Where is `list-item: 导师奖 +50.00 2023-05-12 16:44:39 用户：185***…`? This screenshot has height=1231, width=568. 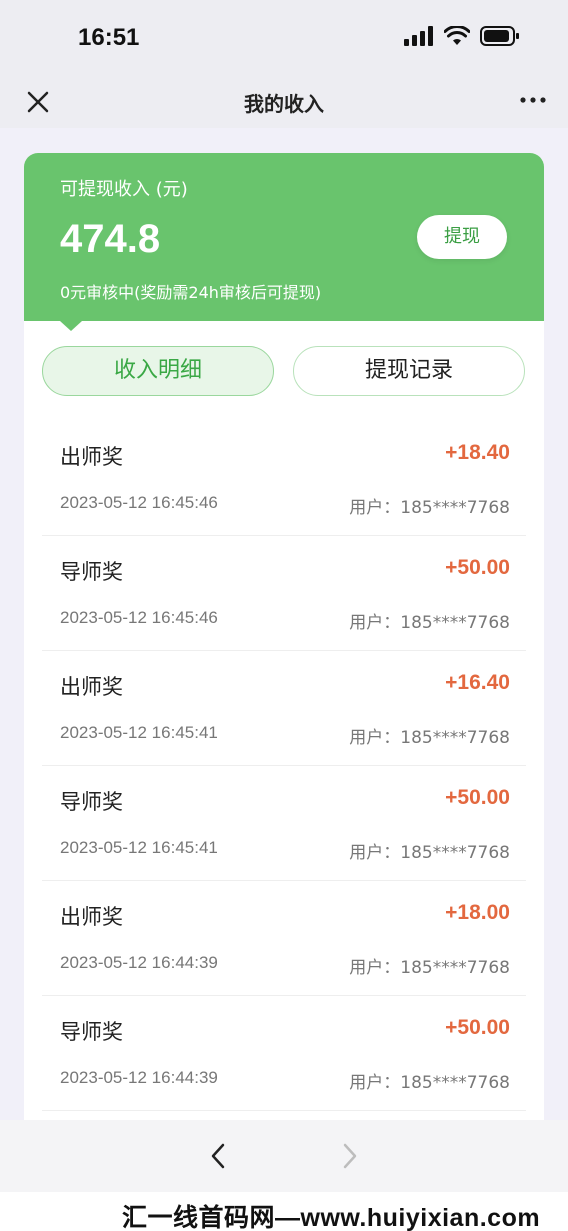 list-item: 导师奖 +50.00 2023-05-12 16:44:39 用户：185***… is located at coordinates (284, 1053).